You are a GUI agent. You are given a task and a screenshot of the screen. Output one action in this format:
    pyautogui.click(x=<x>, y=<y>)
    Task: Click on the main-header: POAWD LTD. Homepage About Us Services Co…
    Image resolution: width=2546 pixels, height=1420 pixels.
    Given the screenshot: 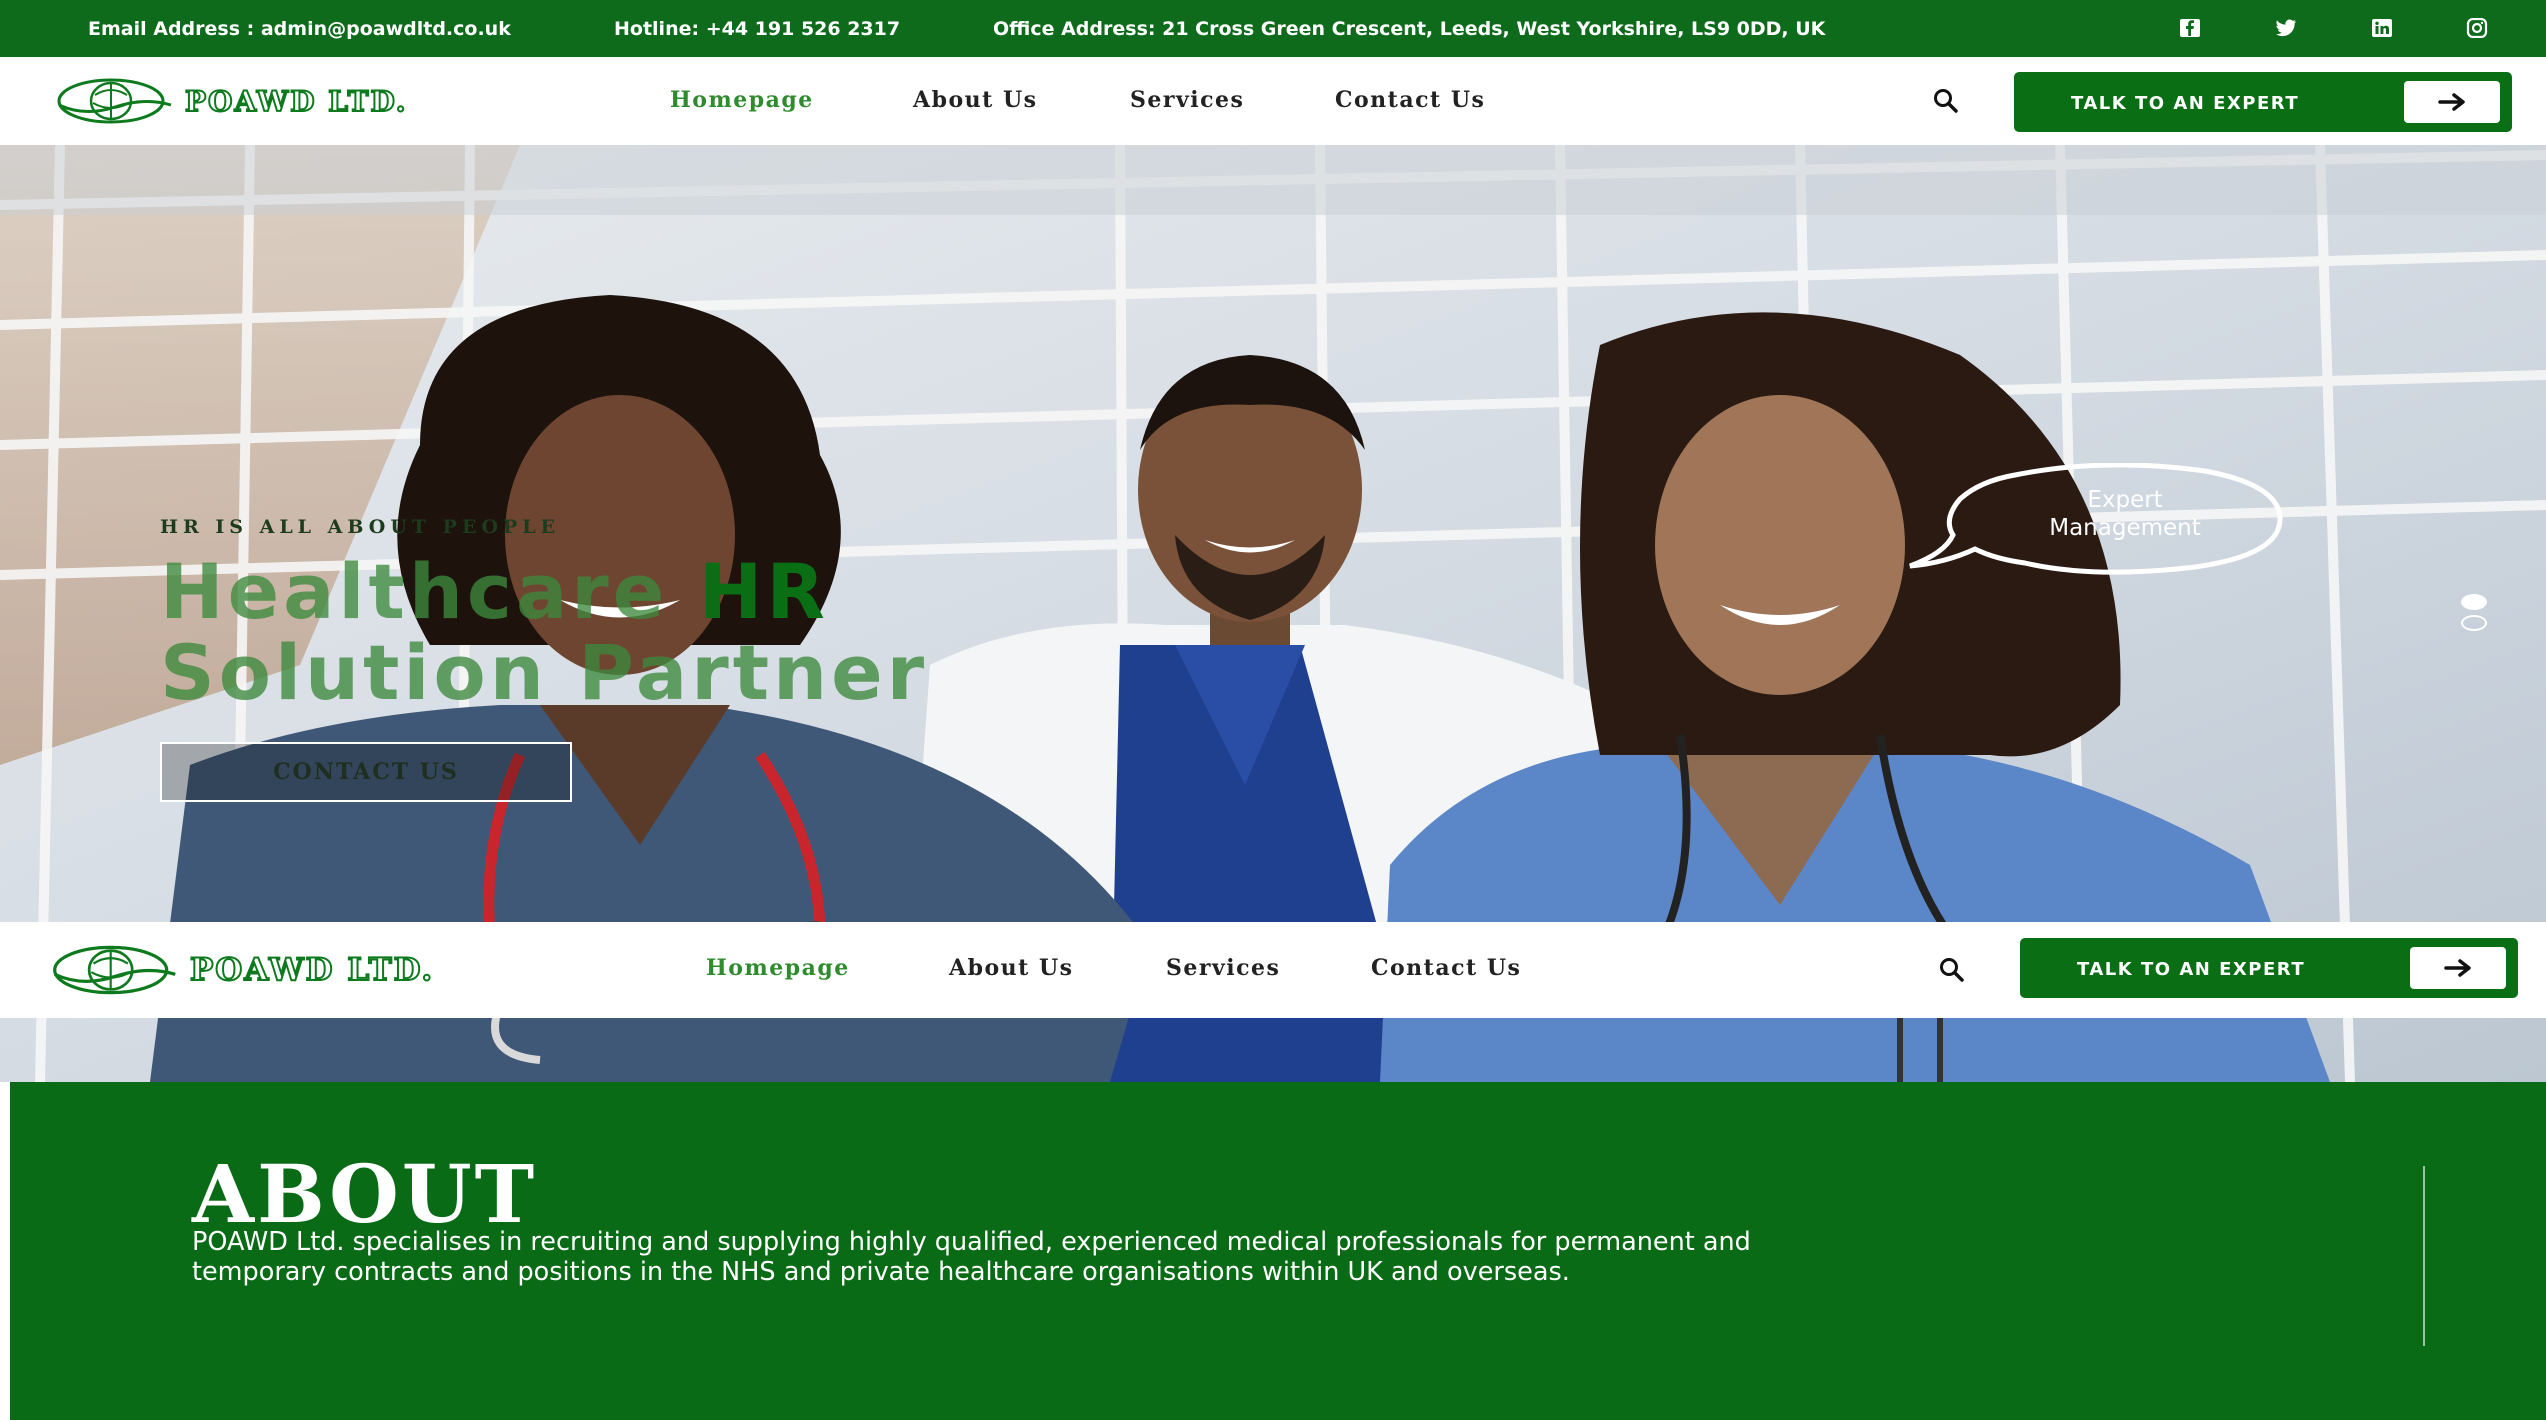 What is the action you would take?
    pyautogui.click(x=1273, y=101)
    